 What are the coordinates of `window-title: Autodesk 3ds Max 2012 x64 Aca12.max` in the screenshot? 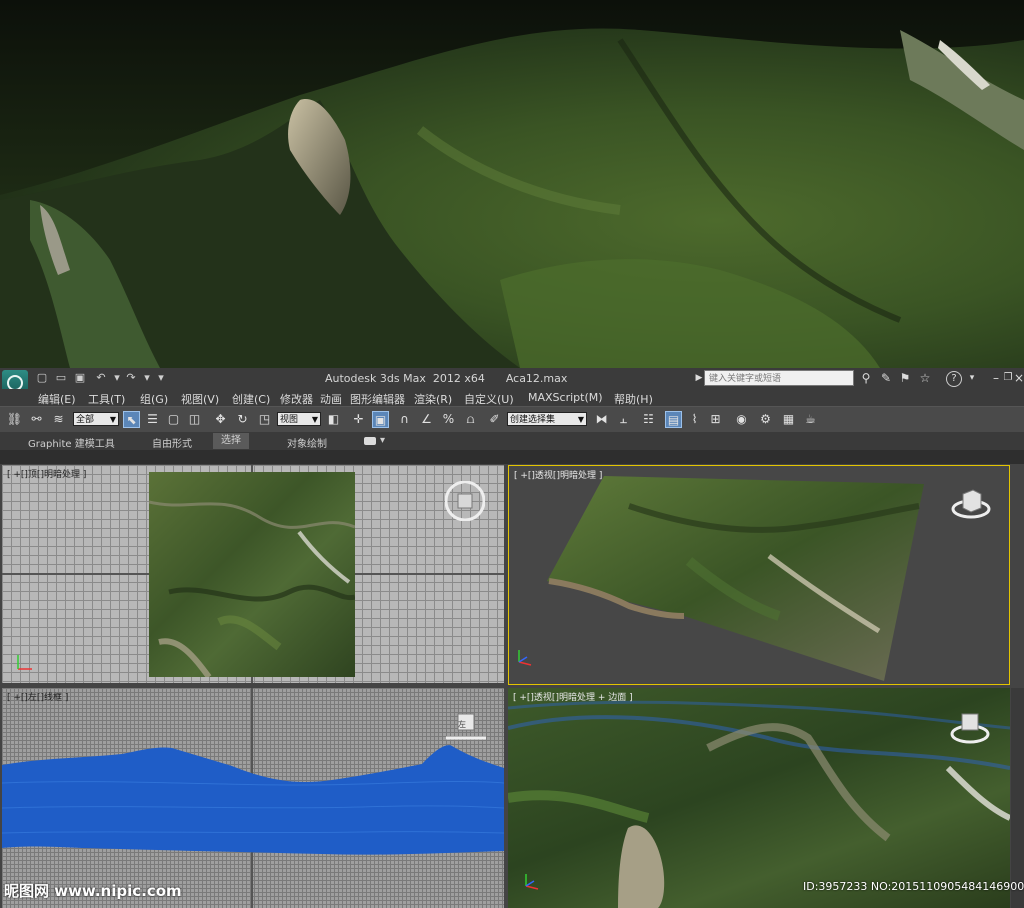 It's located at (446, 378).